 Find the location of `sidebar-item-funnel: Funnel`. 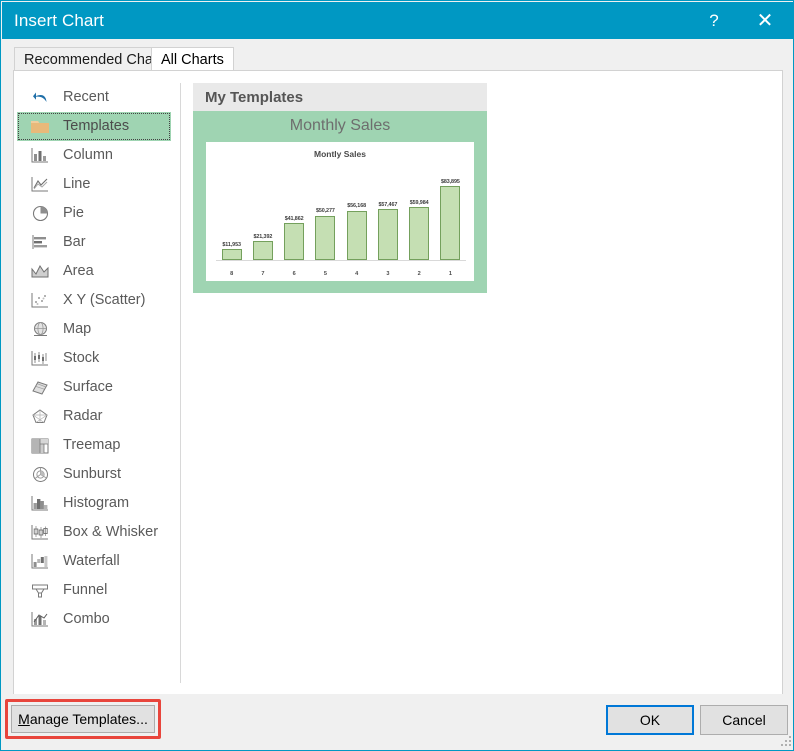

sidebar-item-funnel: Funnel is located at coordinates (96, 590).